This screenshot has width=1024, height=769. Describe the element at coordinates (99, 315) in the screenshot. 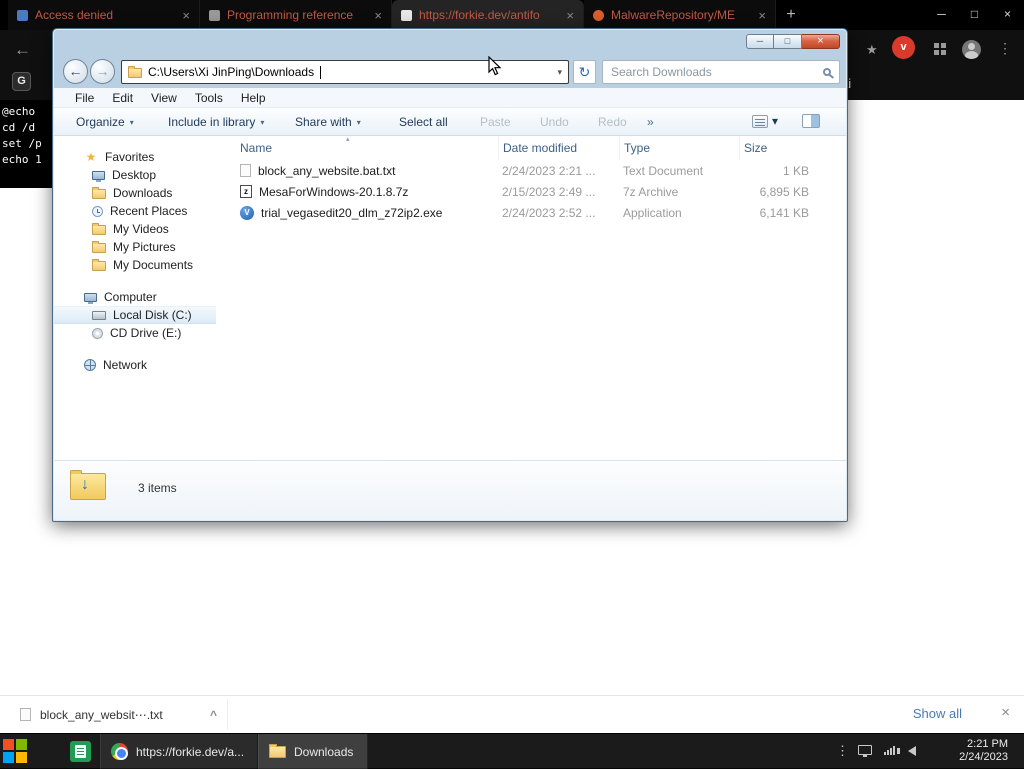

I see `disk-icon` at that location.